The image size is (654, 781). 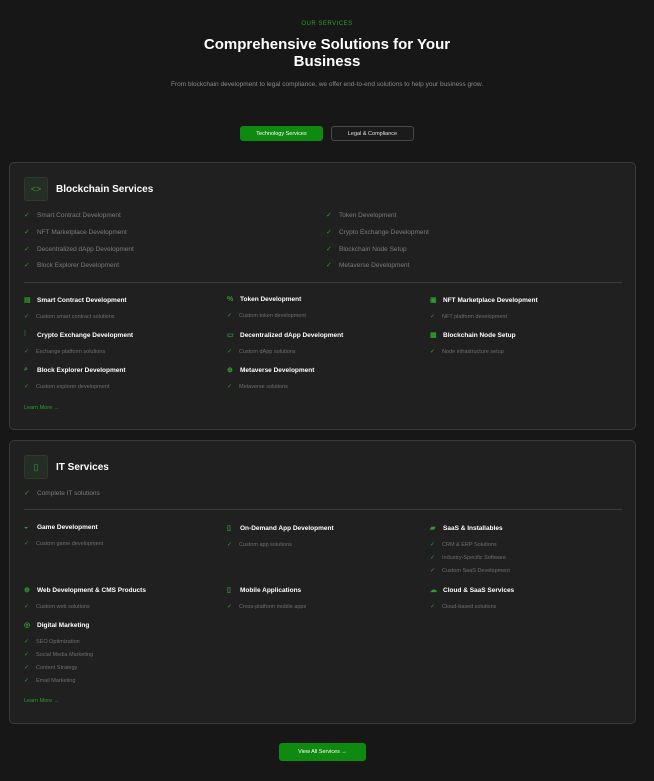 I want to click on feature-label: Complete IT solutions, so click(x=68, y=493).